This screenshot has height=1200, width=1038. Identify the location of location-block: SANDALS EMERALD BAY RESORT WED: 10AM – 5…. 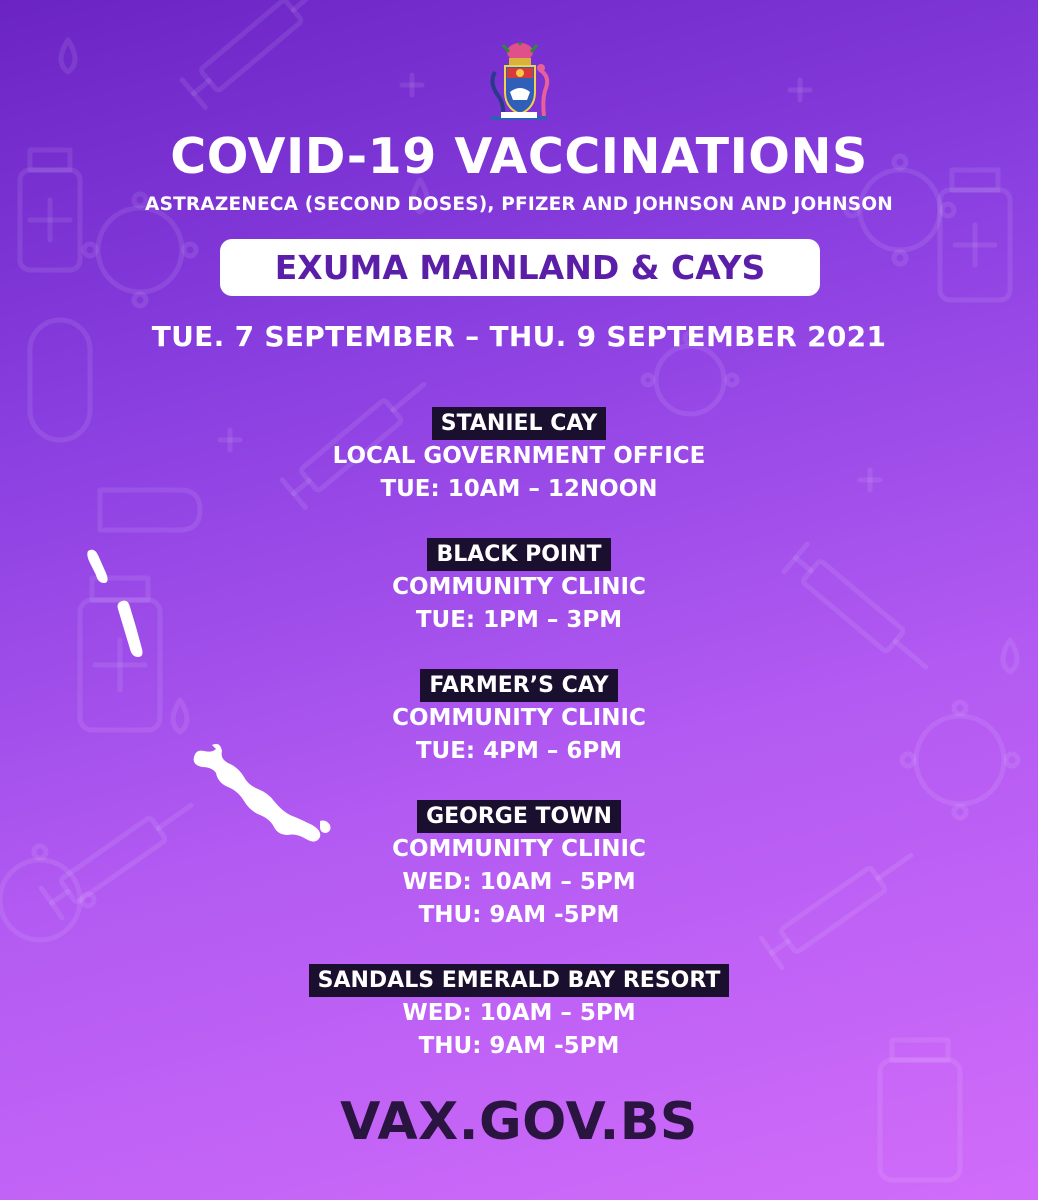
(519, 1013).